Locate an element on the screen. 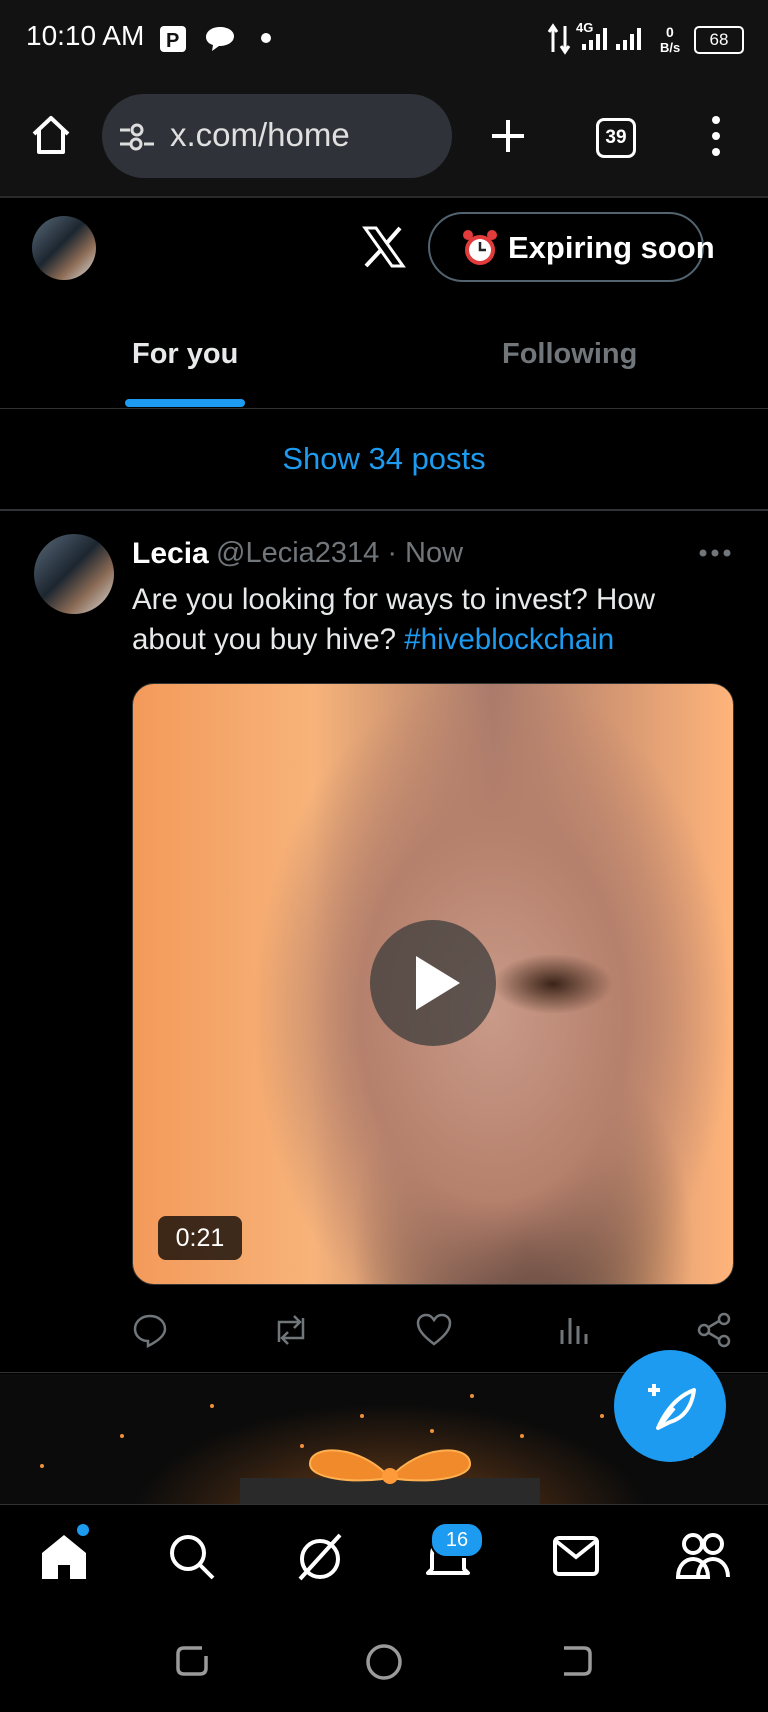 The height and width of the screenshot is (1712, 768). chat-bubble-icon is located at coordinates (220, 39).